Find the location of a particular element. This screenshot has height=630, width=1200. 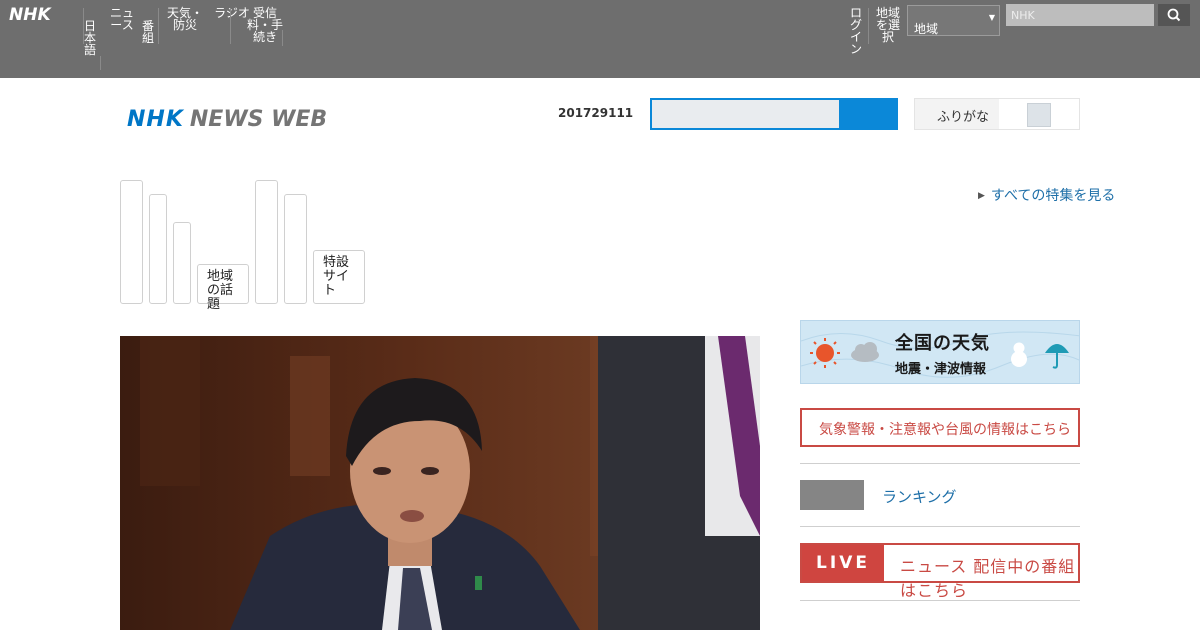

furigana-toggle: ふりがな is located at coordinates (997, 114).